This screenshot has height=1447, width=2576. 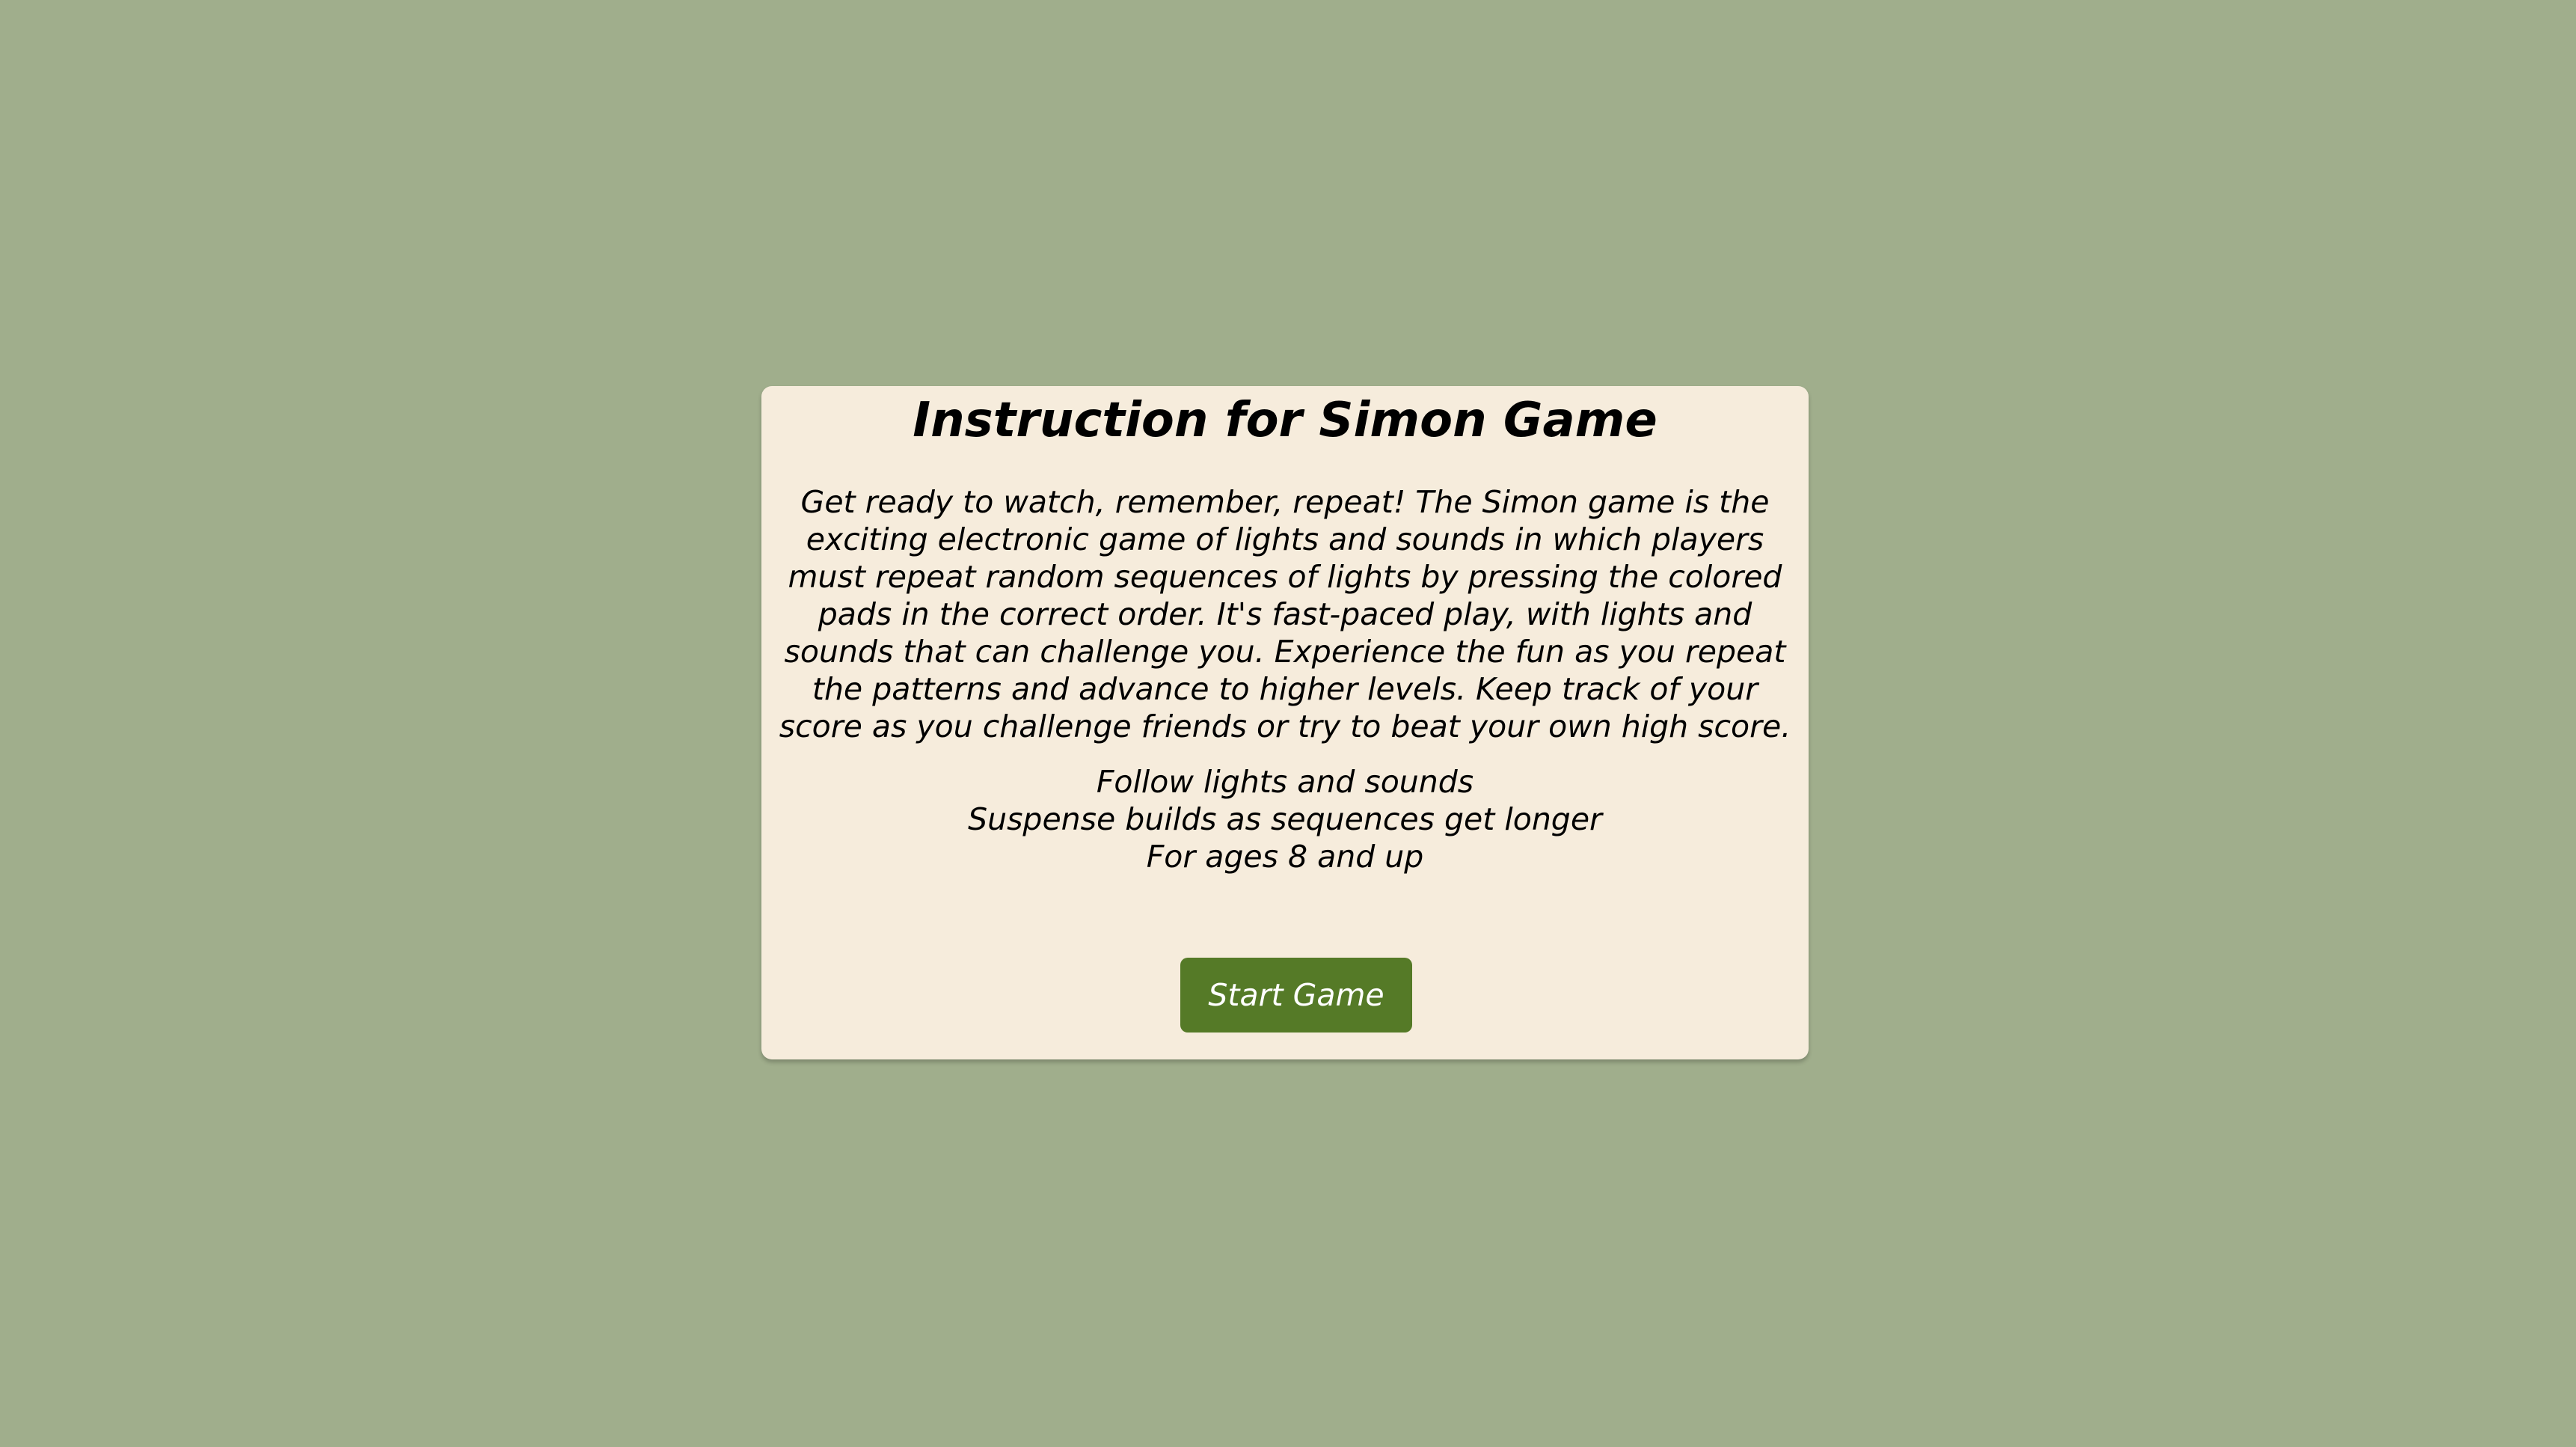 I want to click on start-game-button: Start Game, so click(x=1296, y=996).